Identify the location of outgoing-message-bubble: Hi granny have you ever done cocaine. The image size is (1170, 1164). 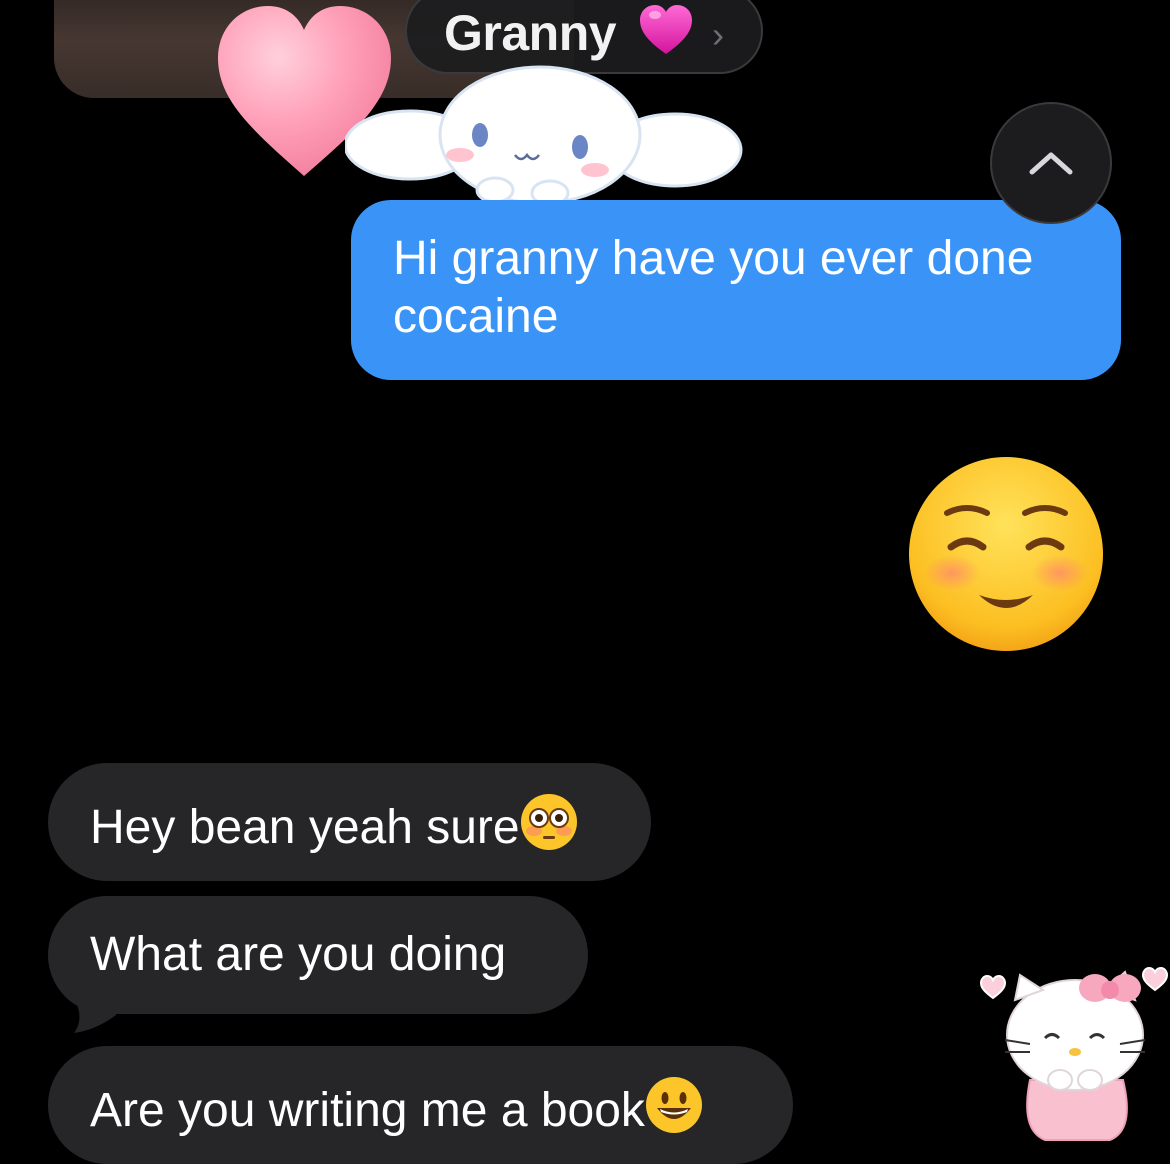
(736, 290).